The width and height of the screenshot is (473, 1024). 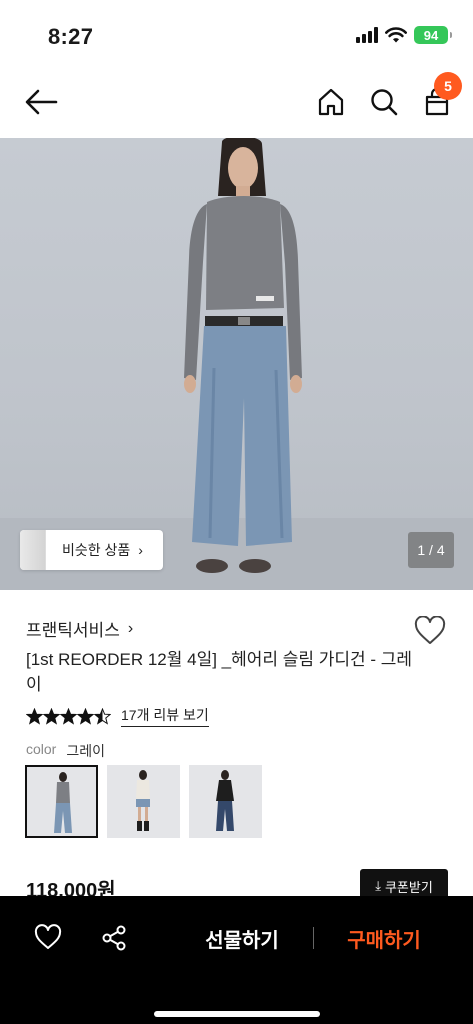 What do you see at coordinates (236, 105) in the screenshot?
I see `nav-bar` at bounding box center [236, 105].